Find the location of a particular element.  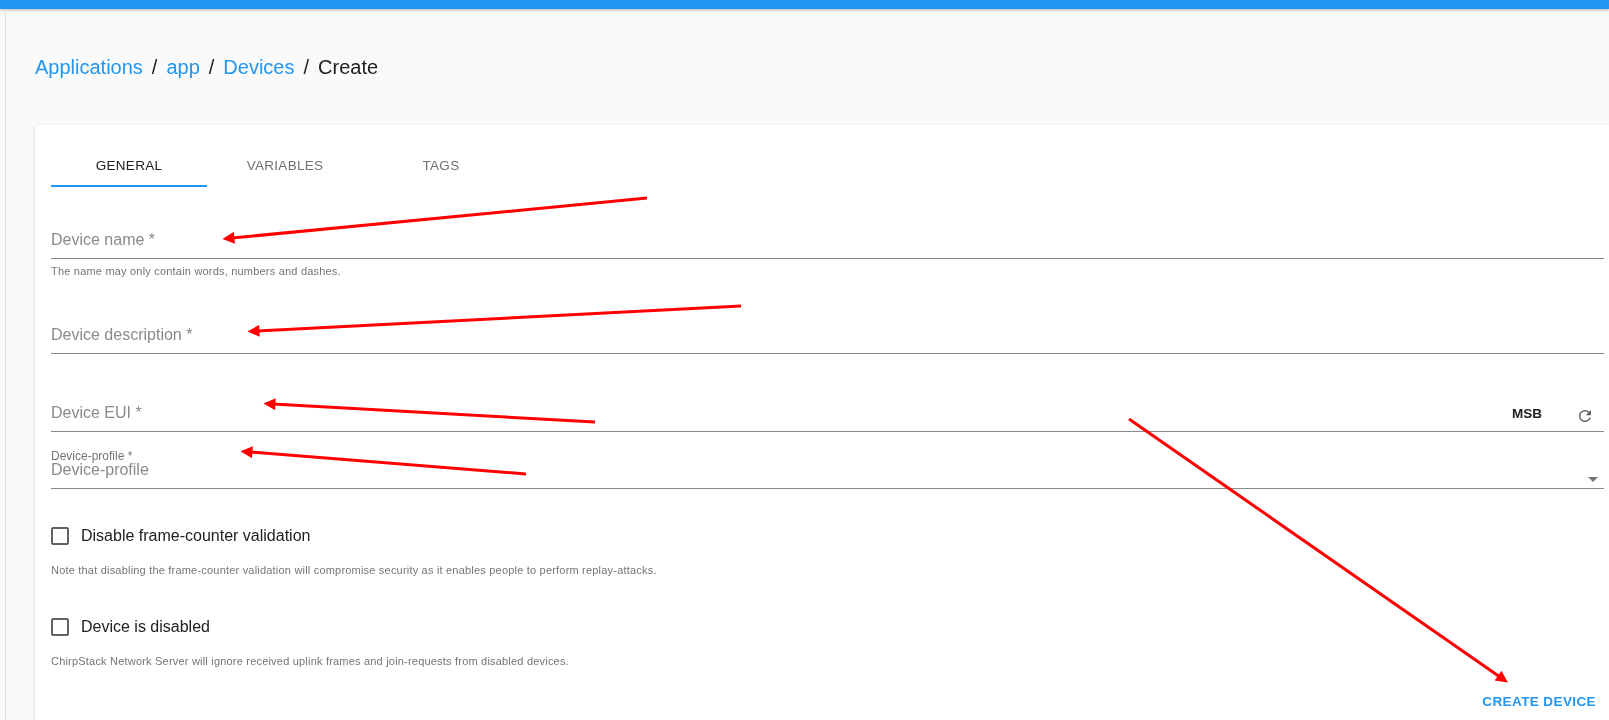

checkbox-label: Device is disabled is located at coordinates (145, 627).